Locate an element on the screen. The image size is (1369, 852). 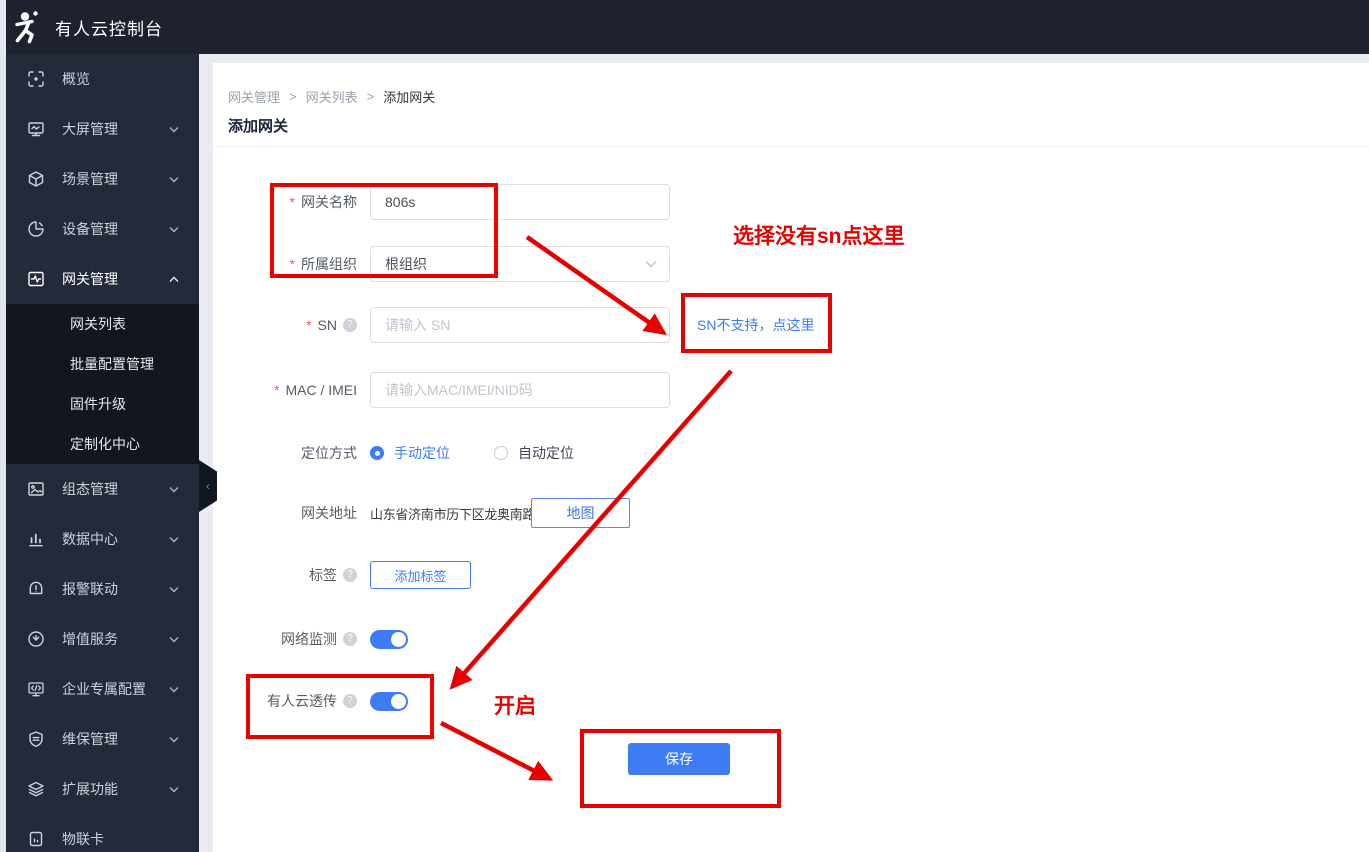
passthrough-label: 有人云透传 ? is located at coordinates (285, 701).